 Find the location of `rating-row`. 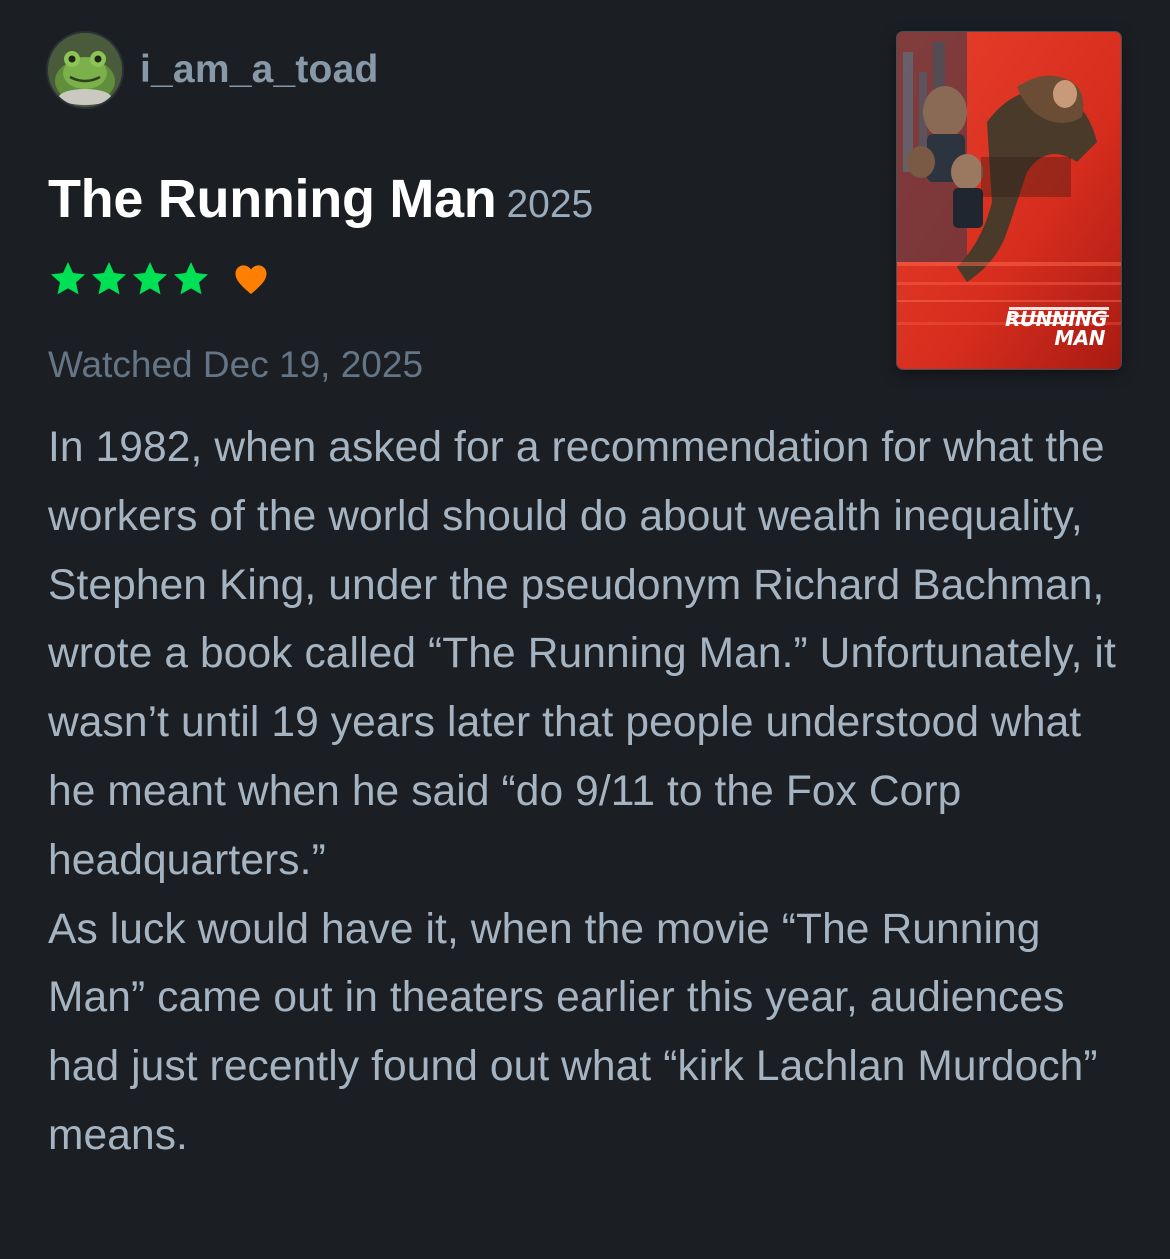

rating-row is located at coordinates (159, 279).